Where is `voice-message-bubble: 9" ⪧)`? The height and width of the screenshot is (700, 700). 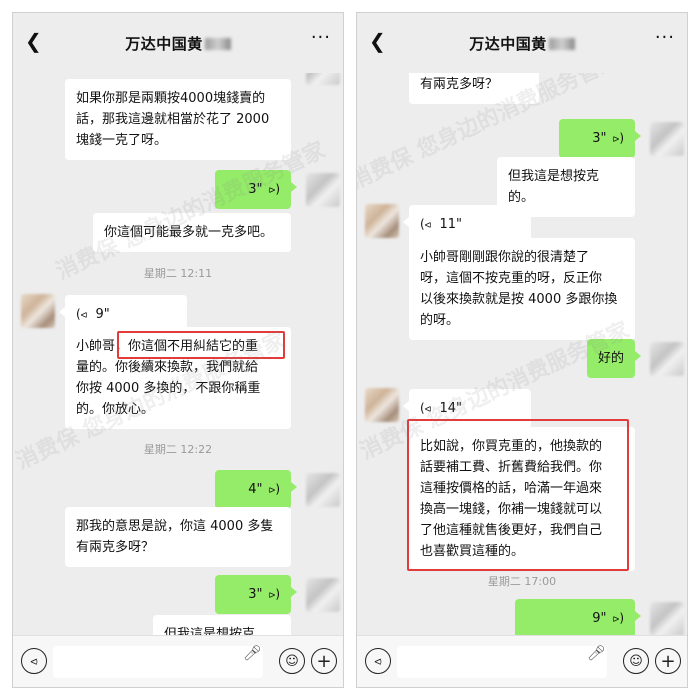 voice-message-bubble: 9" ⪧) is located at coordinates (578, 617).